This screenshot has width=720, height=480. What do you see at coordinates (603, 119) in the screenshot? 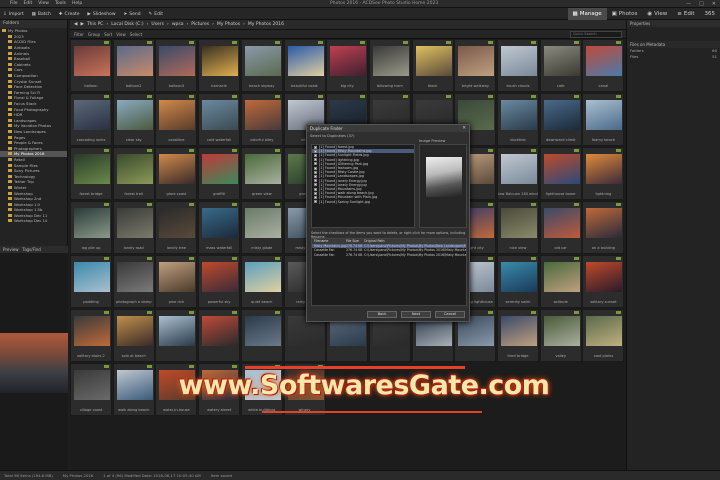
I see `thumbnail-item: foamy beach` at bounding box center [603, 119].